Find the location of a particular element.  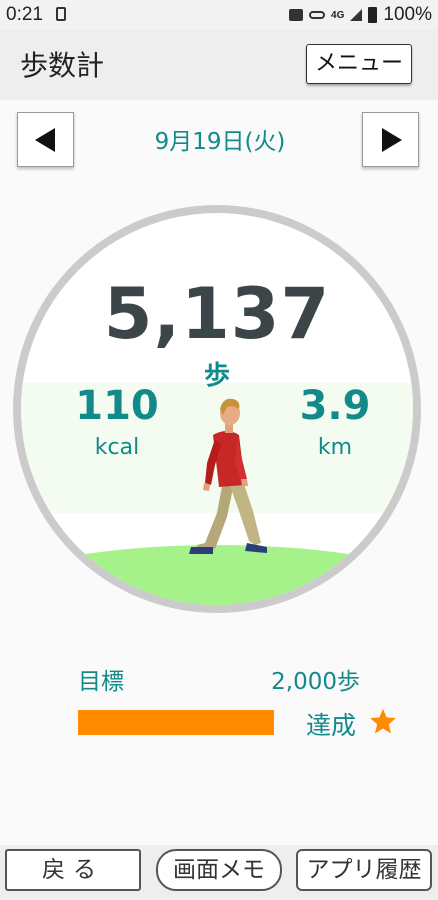

step-count: 5,137 is located at coordinates (217, 314).